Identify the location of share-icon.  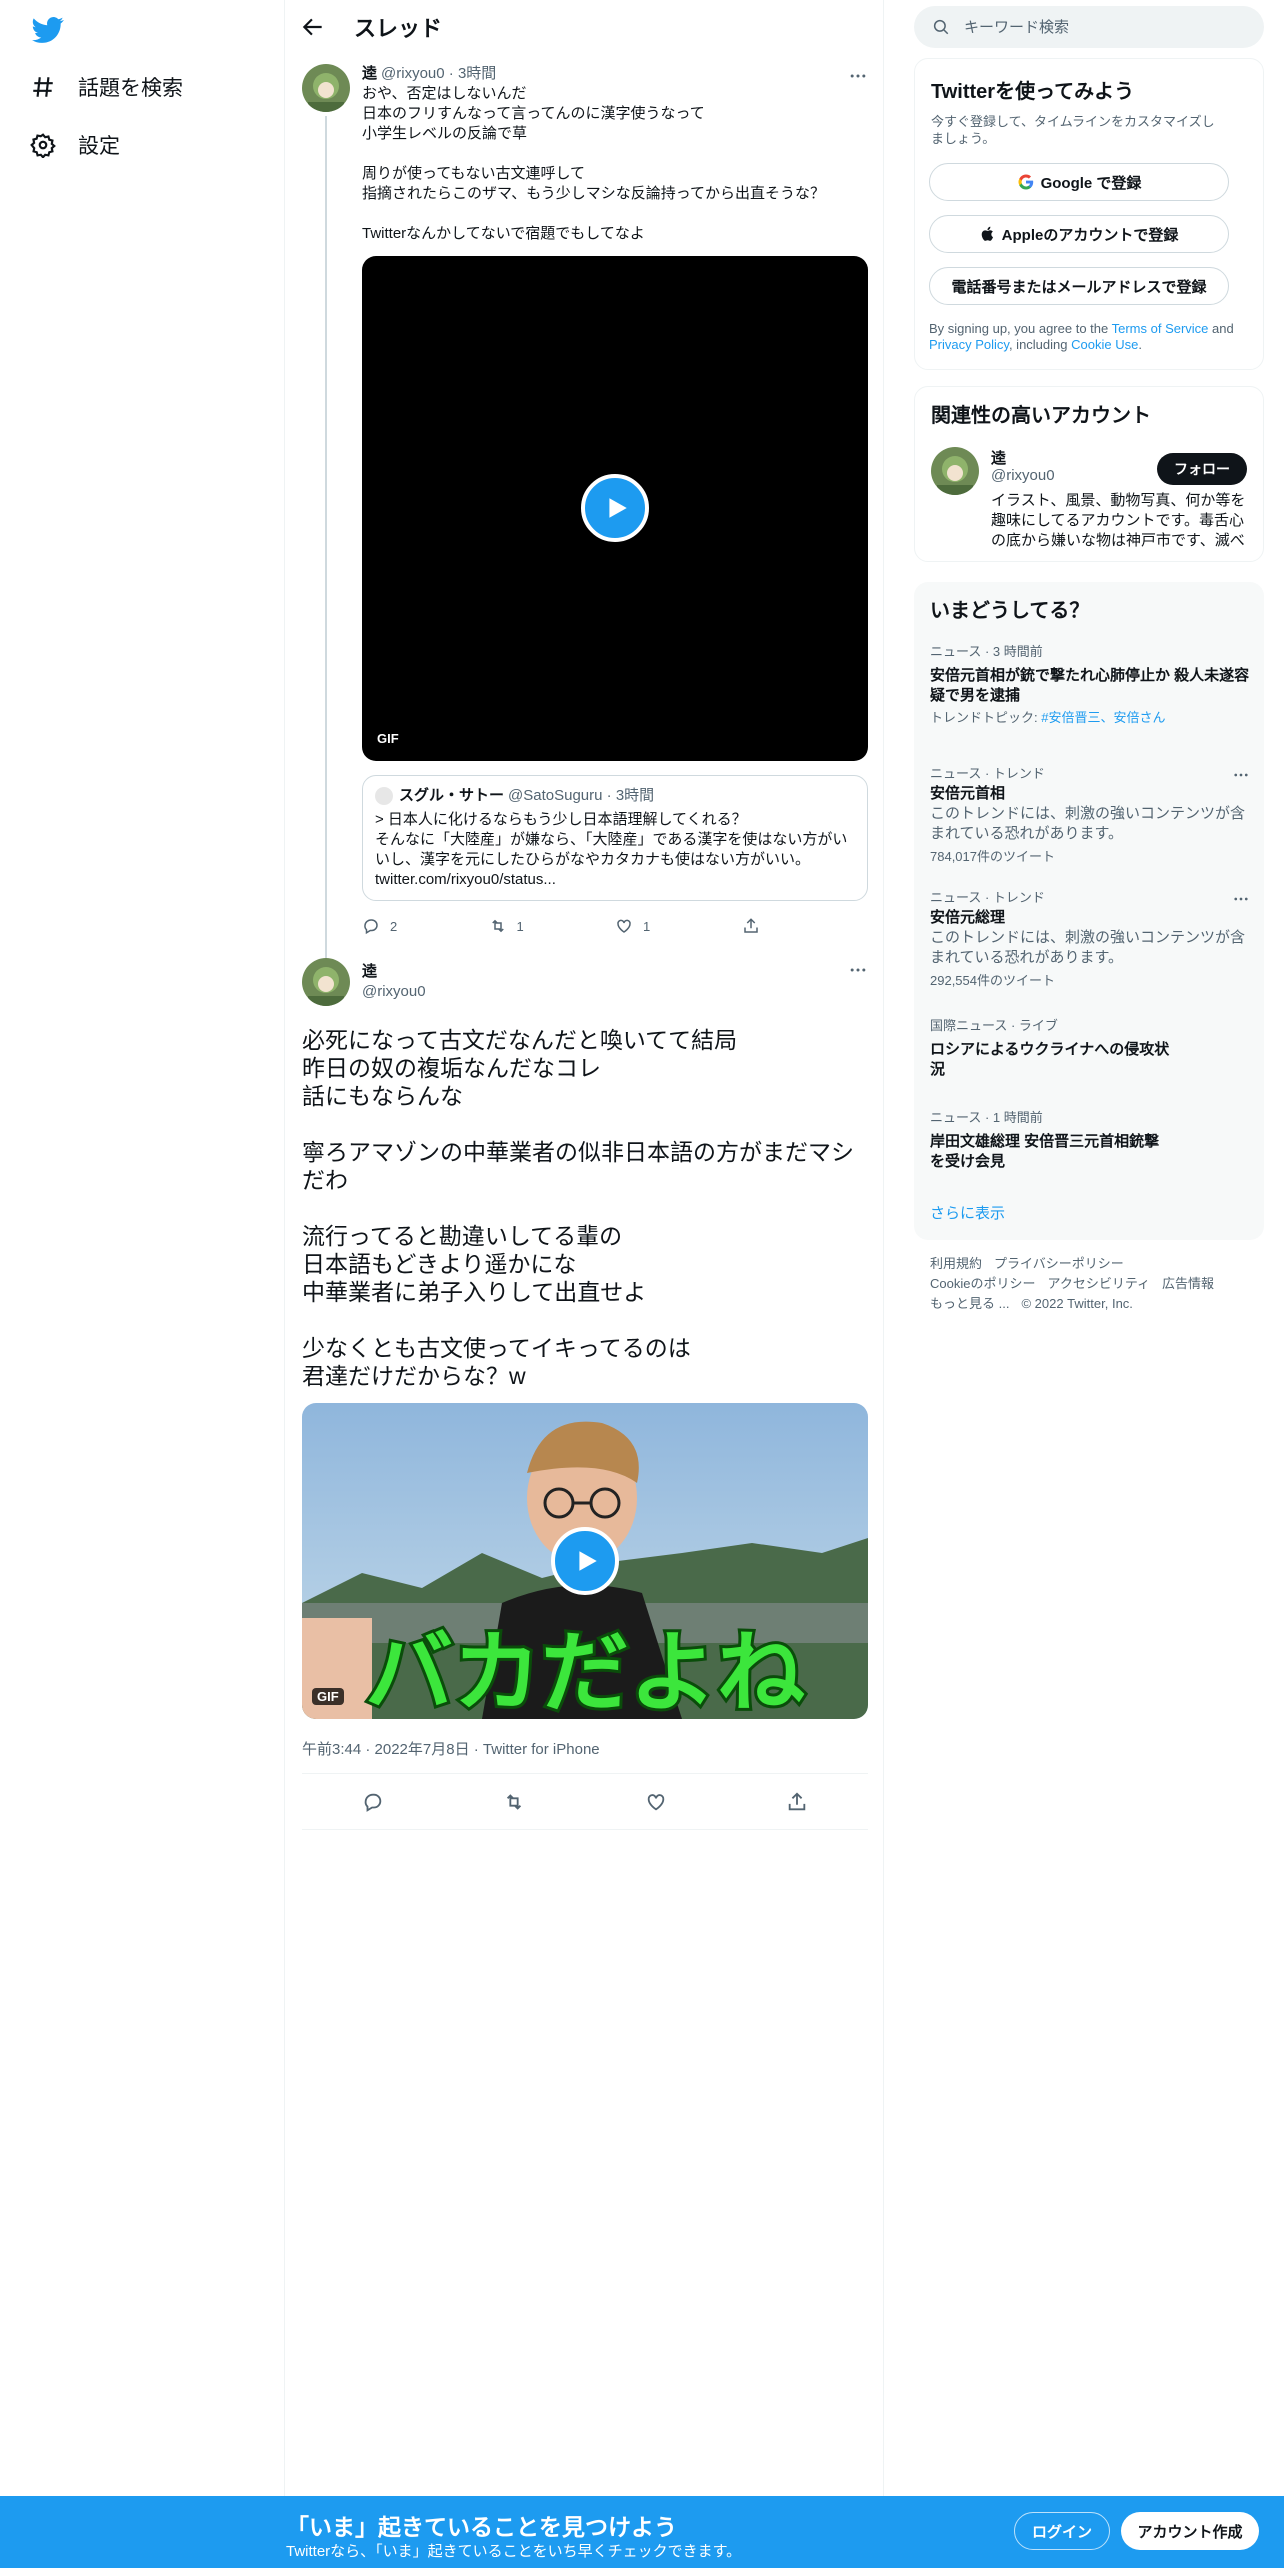
(797, 1802).